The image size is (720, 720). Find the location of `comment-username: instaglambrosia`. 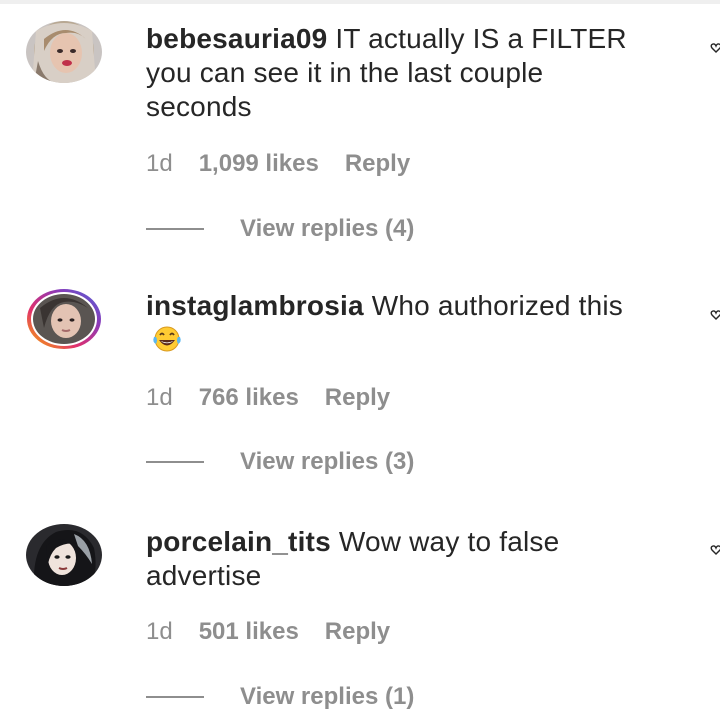

comment-username: instaglambrosia is located at coordinates (255, 305).